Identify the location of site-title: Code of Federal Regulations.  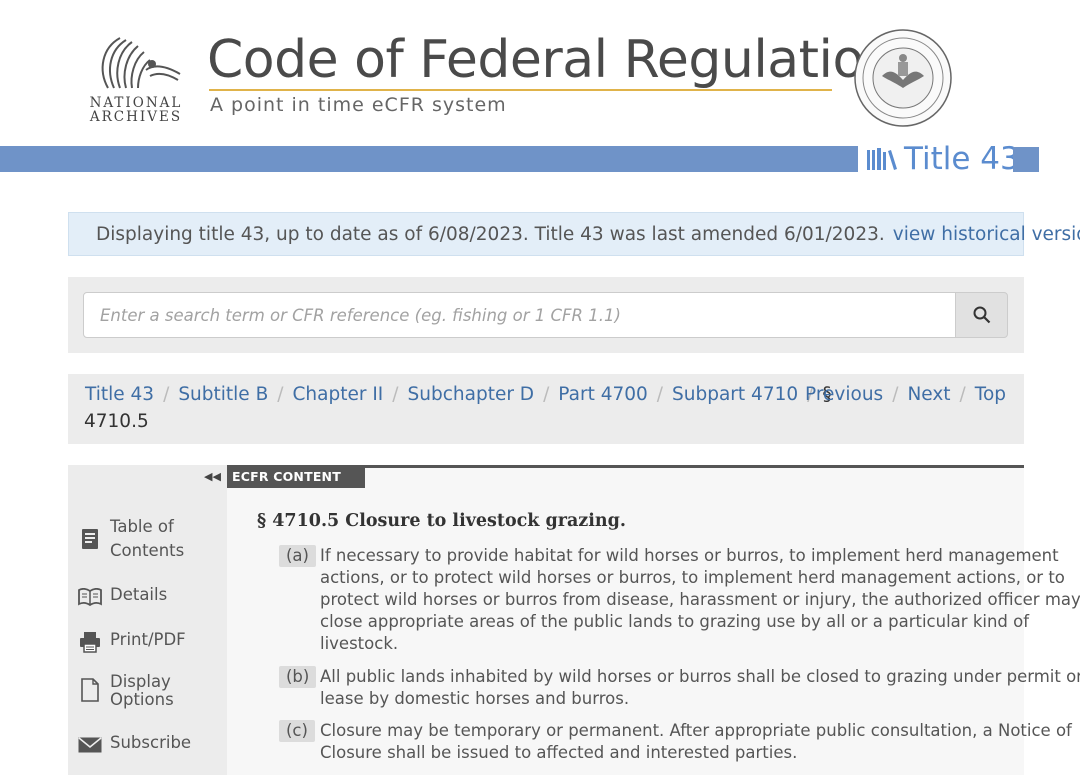
(565, 60).